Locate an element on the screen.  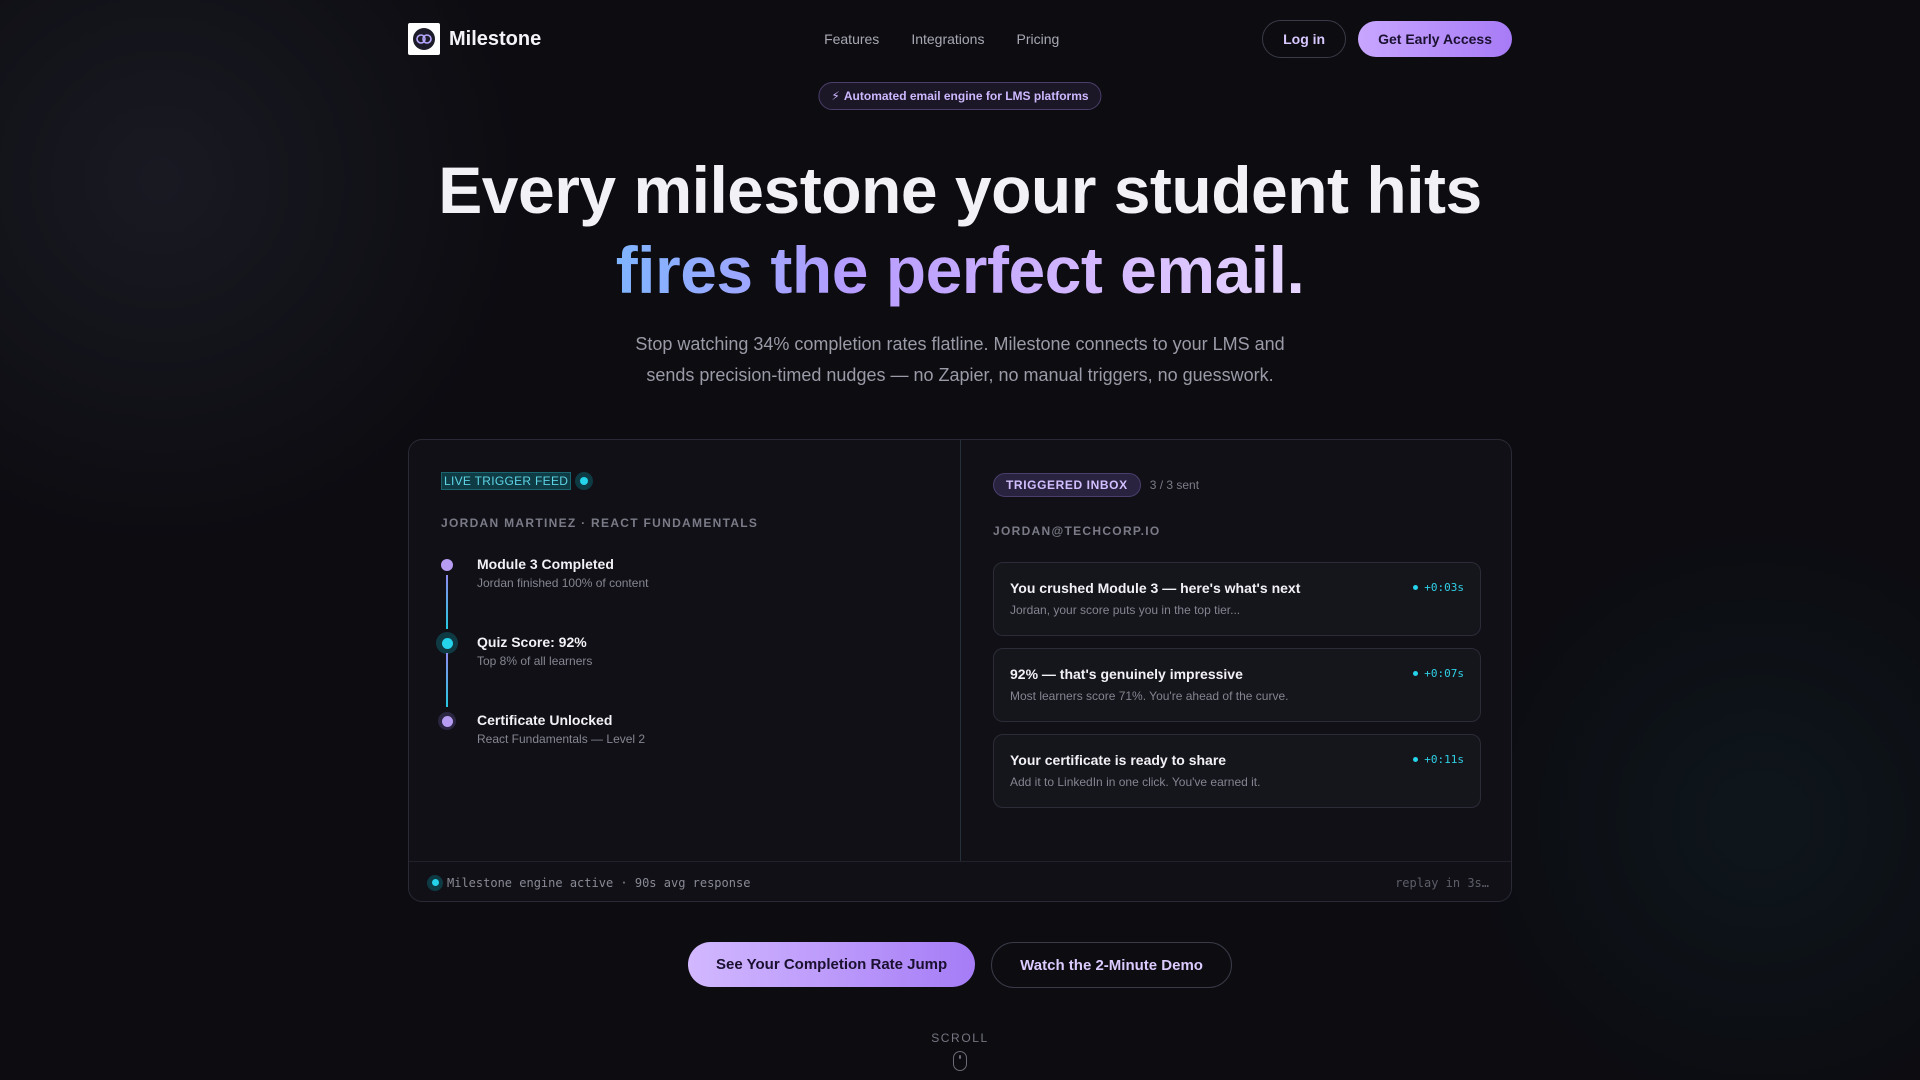
event-title: Quiz Score: 92% is located at coordinates (532, 642).